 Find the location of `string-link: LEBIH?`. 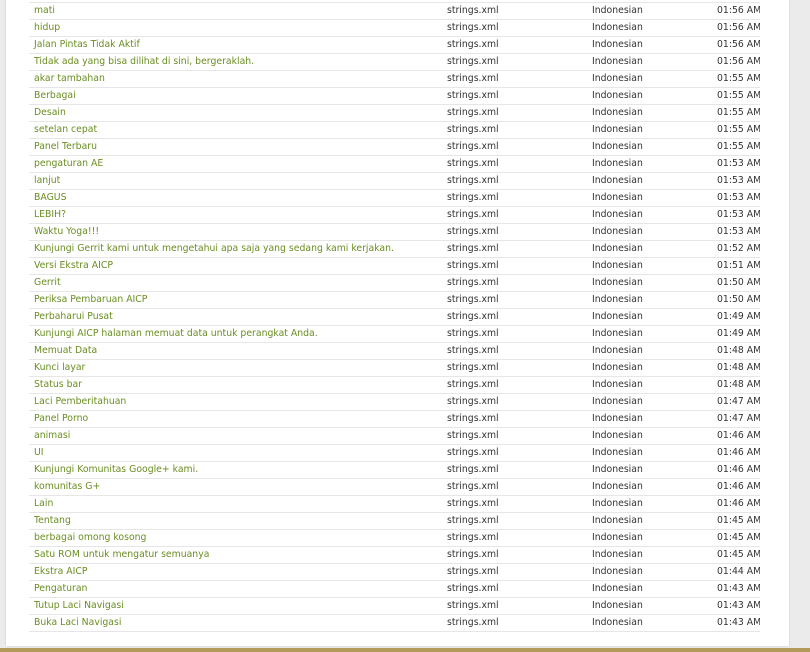

string-link: LEBIH? is located at coordinates (50, 214).